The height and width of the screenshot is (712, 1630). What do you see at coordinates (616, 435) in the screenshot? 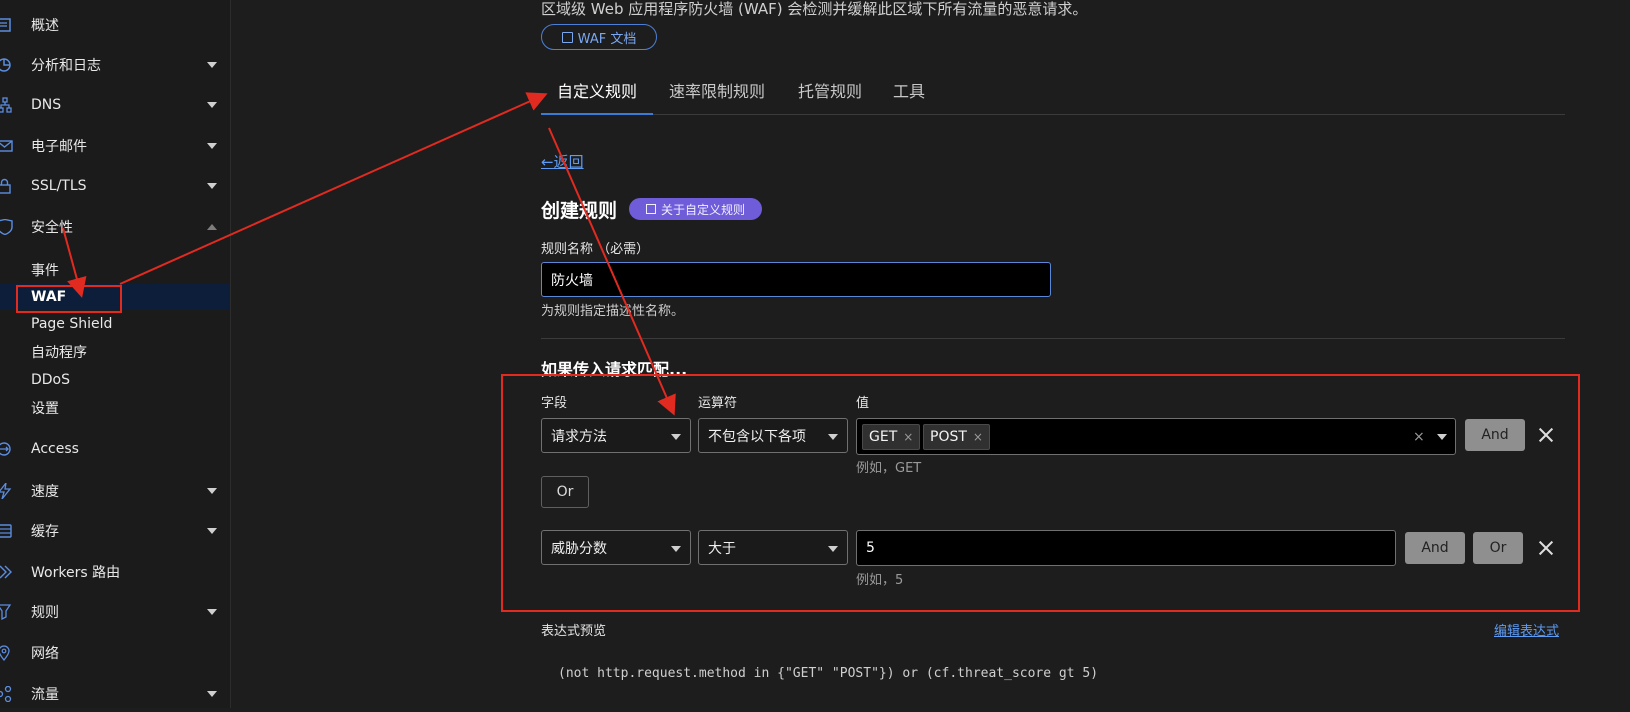
I see `field-select-1: 请求方法` at bounding box center [616, 435].